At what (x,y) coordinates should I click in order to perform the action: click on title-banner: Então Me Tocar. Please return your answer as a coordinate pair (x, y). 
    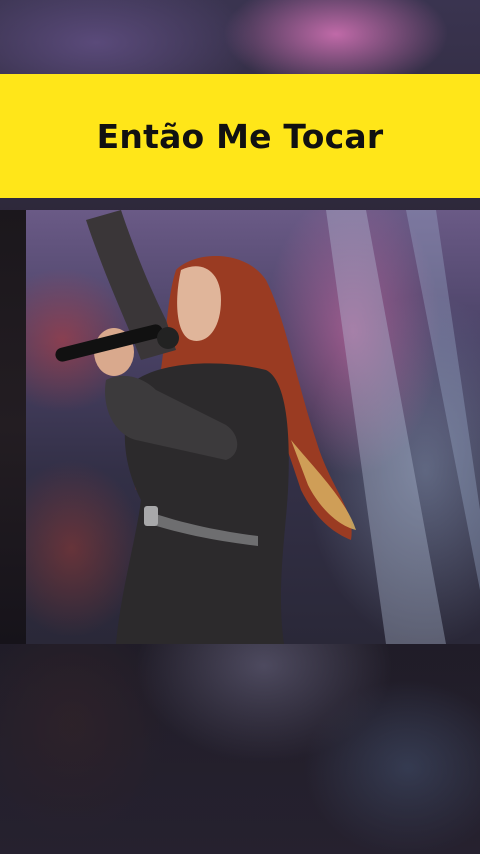
    Looking at the image, I should click on (240, 136).